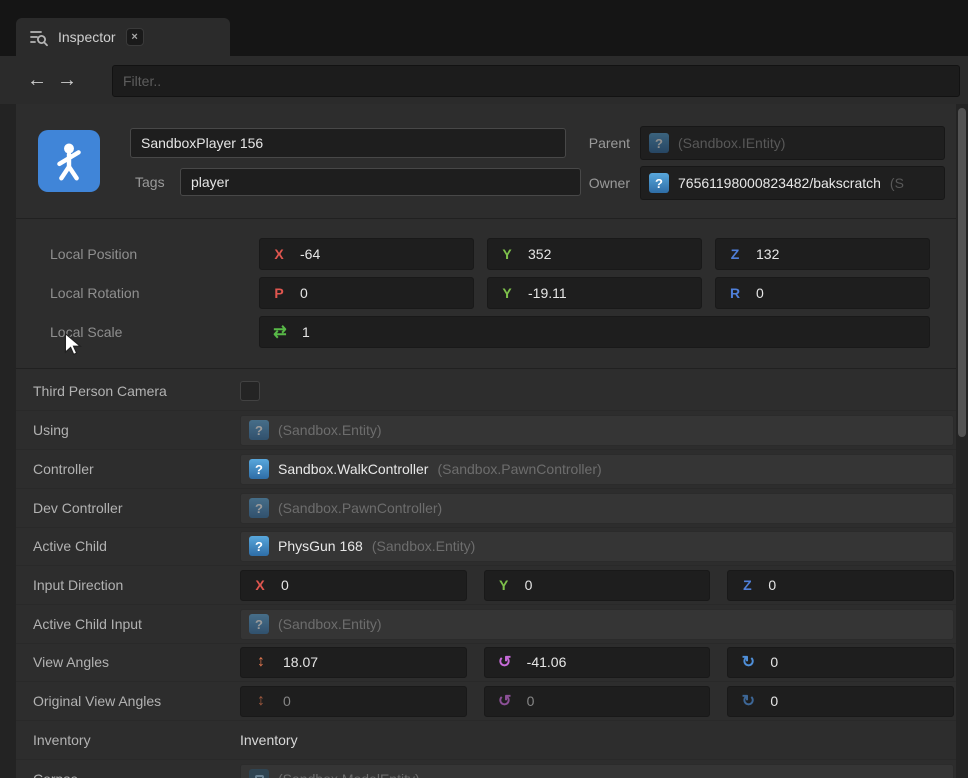 Image resolution: width=968 pixels, height=778 pixels. Describe the element at coordinates (530, 701) in the screenshot. I see `original-view-angles-yaw-value: 0` at that location.